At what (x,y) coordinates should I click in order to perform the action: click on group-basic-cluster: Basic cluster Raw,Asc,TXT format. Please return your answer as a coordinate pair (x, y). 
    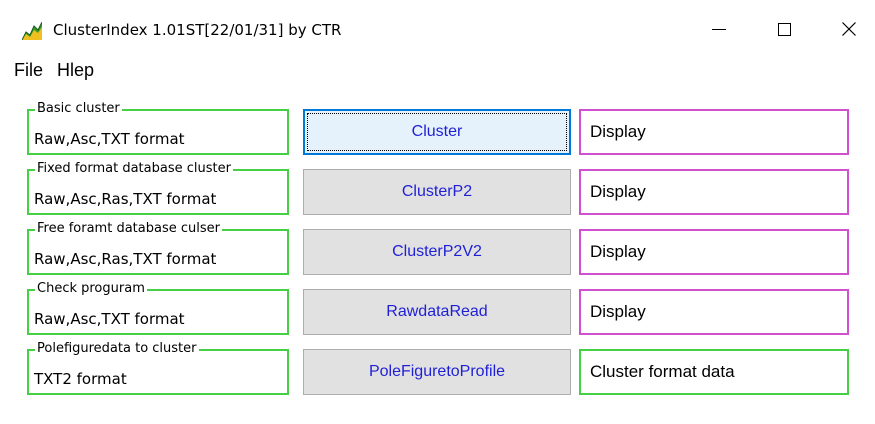
    Looking at the image, I should click on (158, 128).